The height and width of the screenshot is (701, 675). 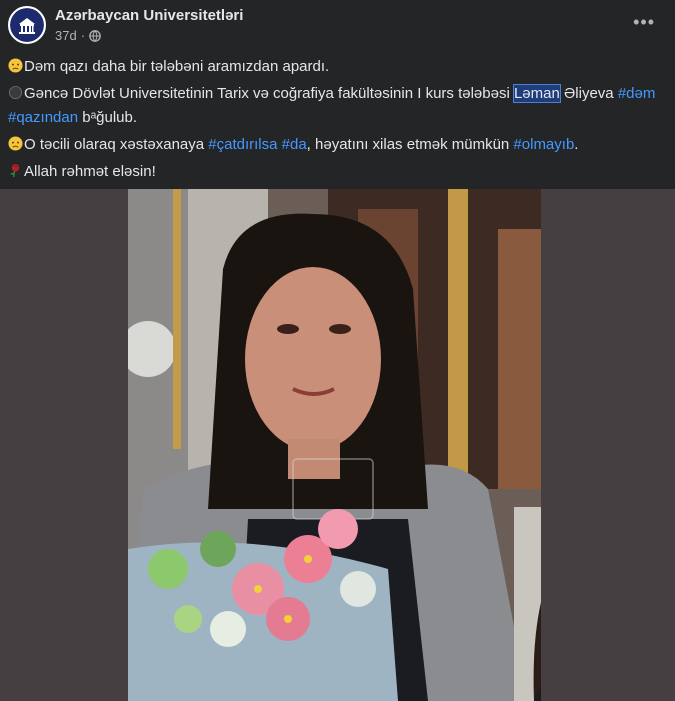 What do you see at coordinates (536, 93) in the screenshot?
I see `highlighted-name: Ləman` at bounding box center [536, 93].